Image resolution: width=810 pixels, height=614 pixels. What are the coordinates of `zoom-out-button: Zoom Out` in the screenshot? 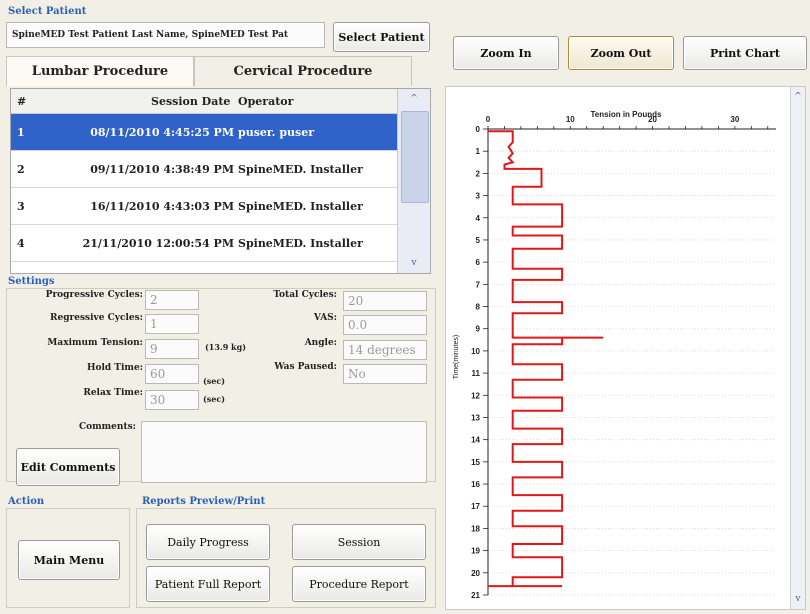 It's located at (621, 53).